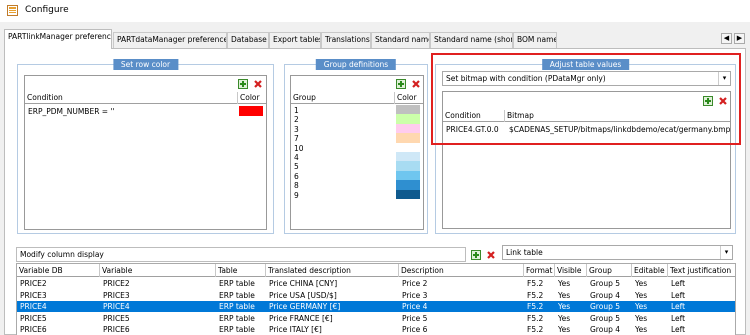 This screenshot has height=335, width=750. Describe the element at coordinates (471, 40) in the screenshot. I see `tab-standard-name-short: Standard name (short)` at that location.